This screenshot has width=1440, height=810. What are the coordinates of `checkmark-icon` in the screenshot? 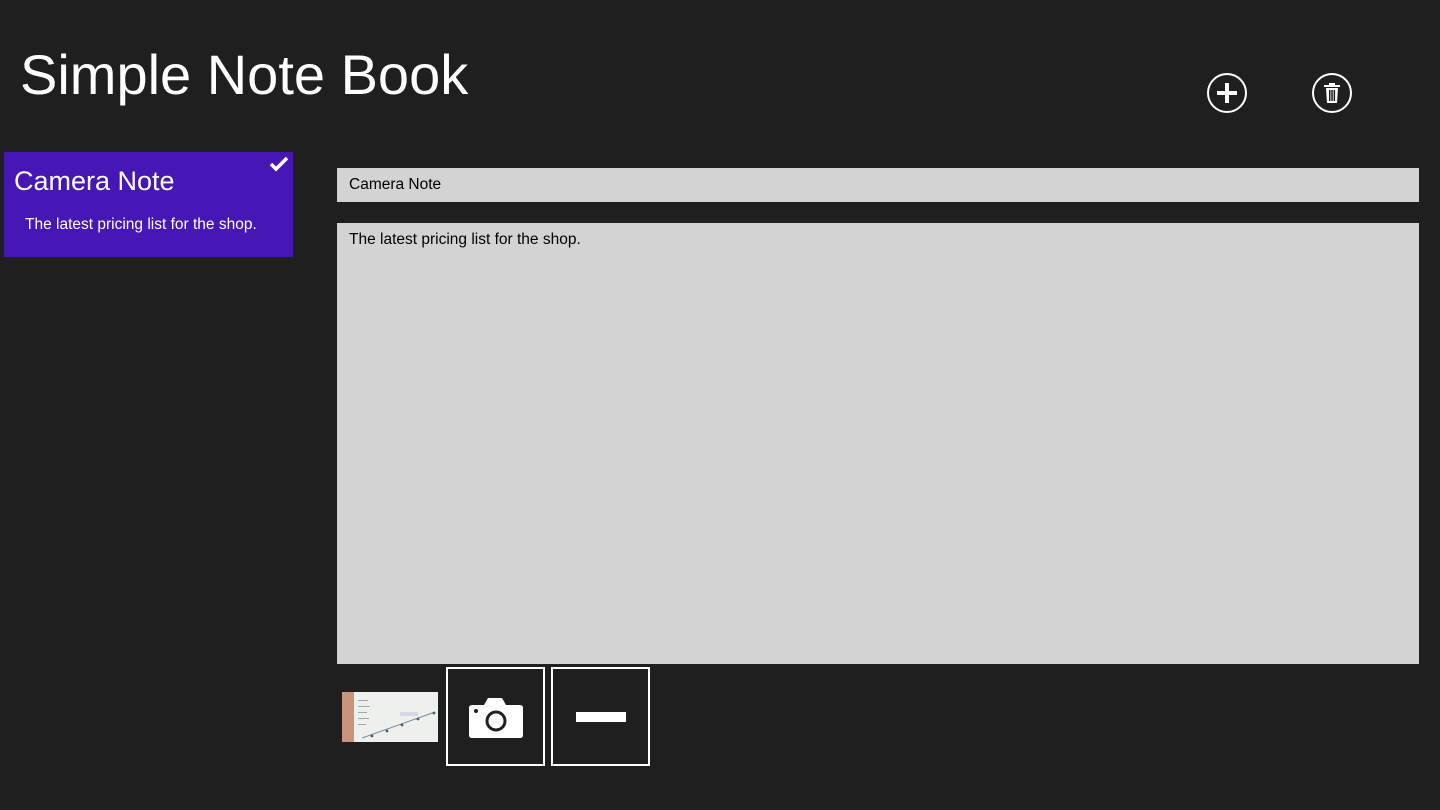 It's located at (279, 164).